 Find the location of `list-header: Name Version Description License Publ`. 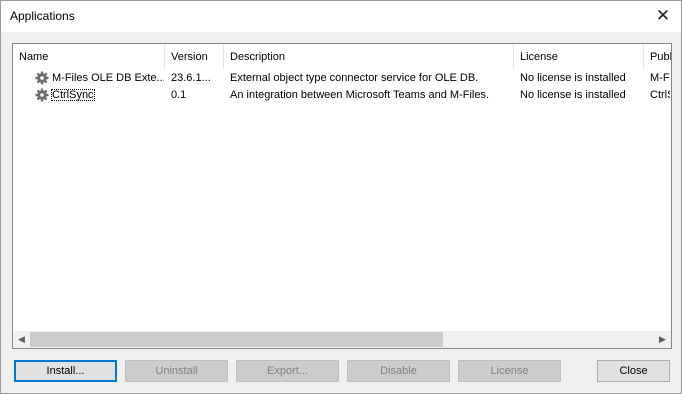

list-header: Name Version Description License Publ is located at coordinates (342, 56).